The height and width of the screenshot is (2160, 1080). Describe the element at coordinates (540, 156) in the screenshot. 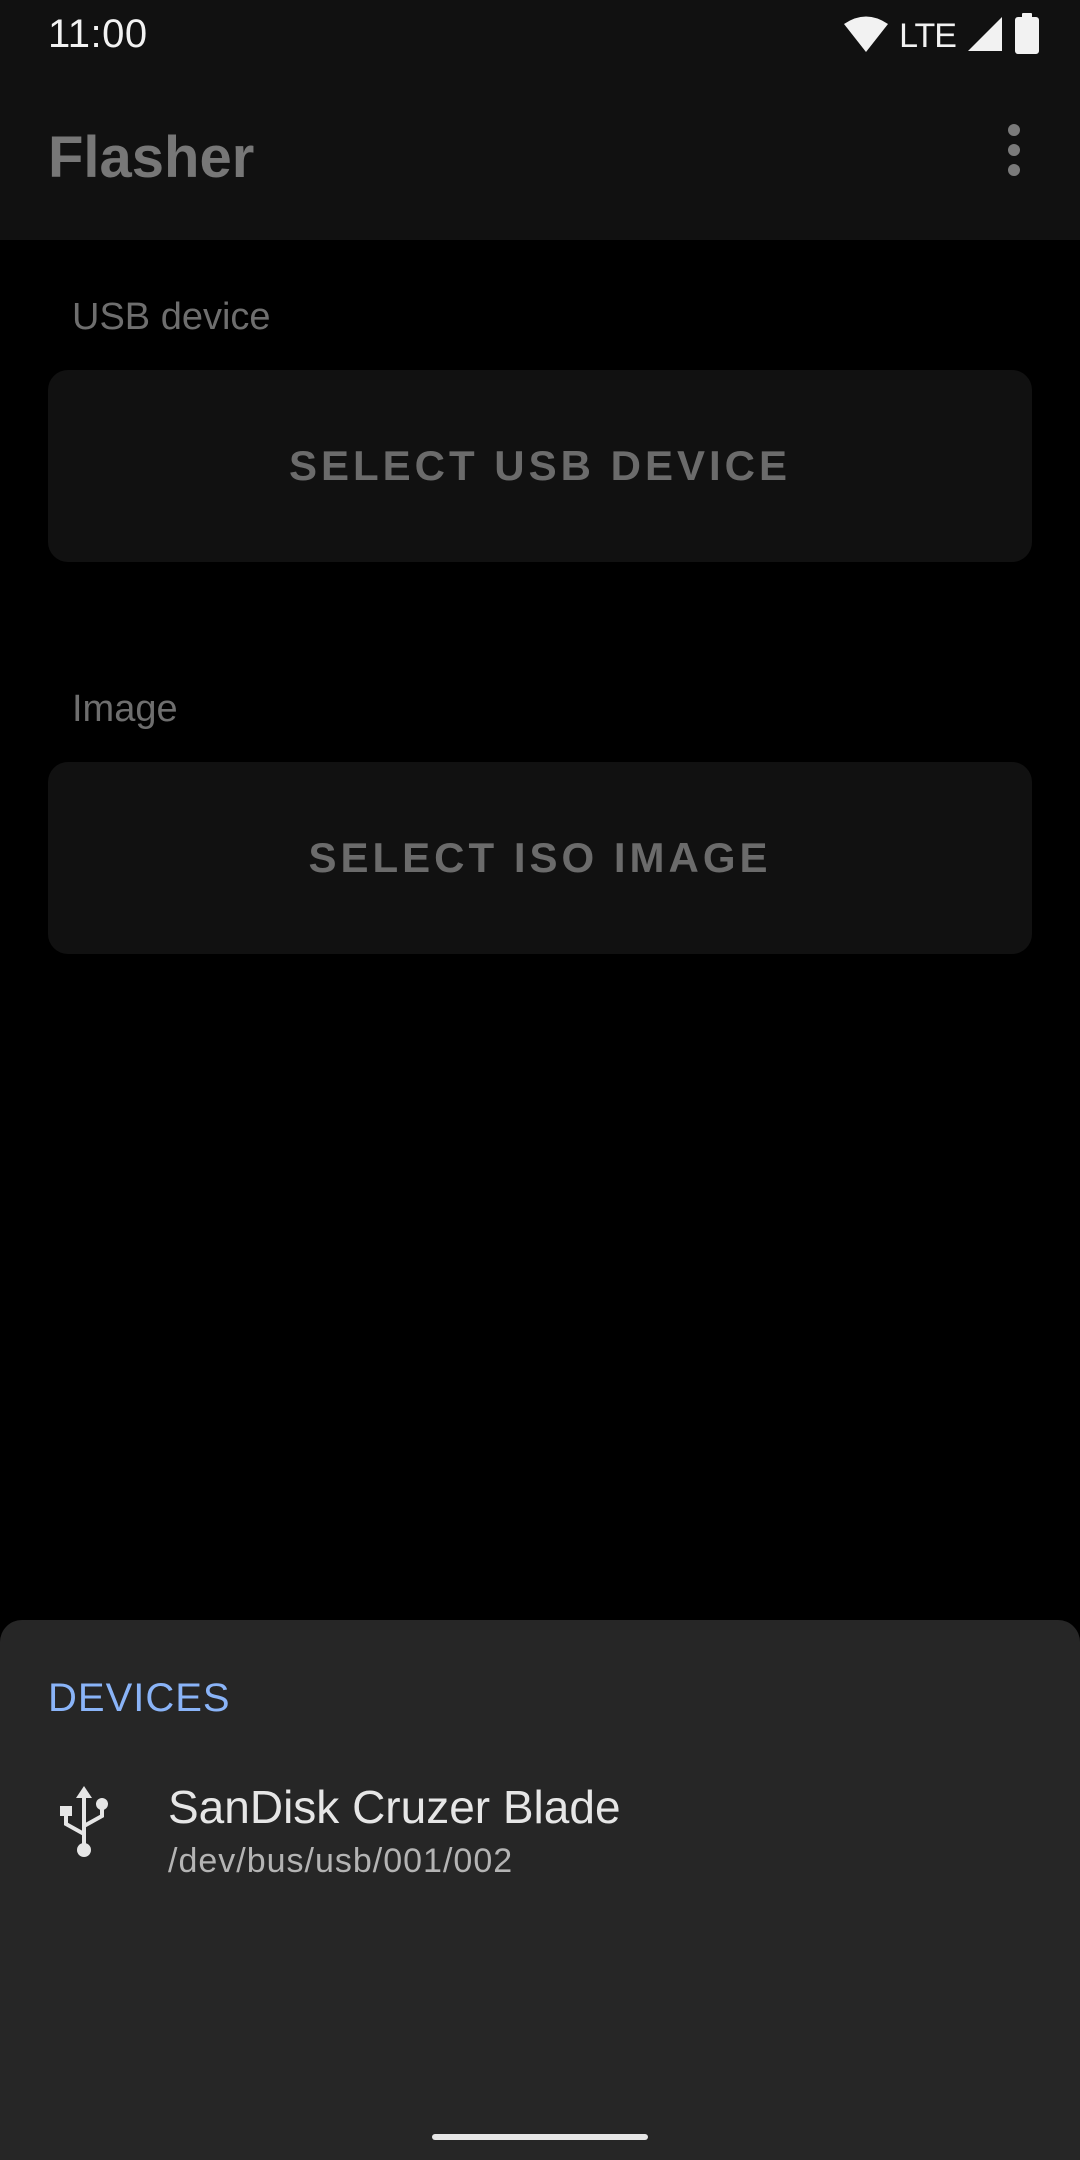

I see `app-bar: Flasher` at that location.